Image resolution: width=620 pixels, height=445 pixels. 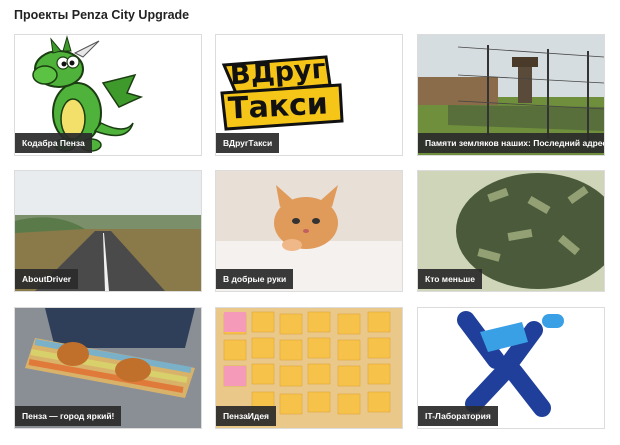 What do you see at coordinates (108, 95) in the screenshot?
I see `project-card-kodabra: Кодабра Пенза` at bounding box center [108, 95].